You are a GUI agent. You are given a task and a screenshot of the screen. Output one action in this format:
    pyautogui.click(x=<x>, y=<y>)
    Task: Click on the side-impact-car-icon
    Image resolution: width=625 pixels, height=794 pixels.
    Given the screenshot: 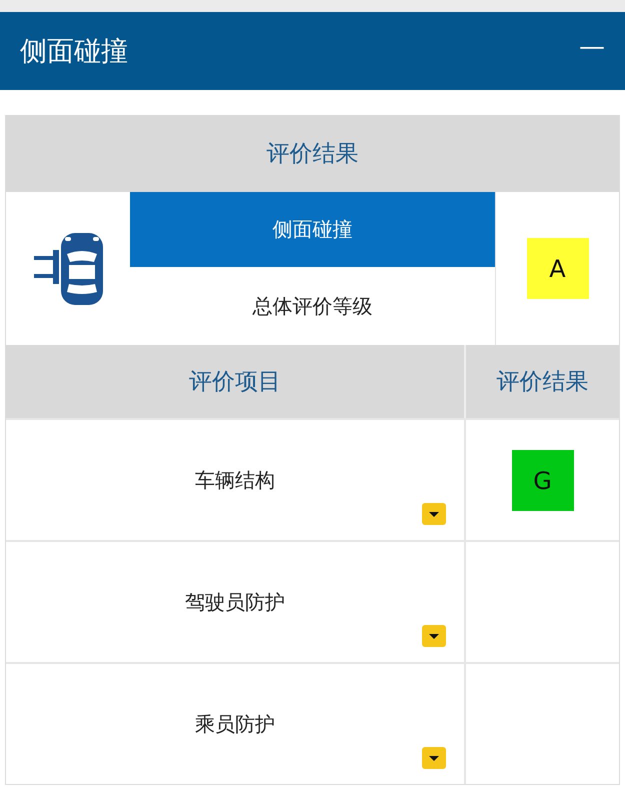 What is the action you would take?
    pyautogui.click(x=68, y=269)
    